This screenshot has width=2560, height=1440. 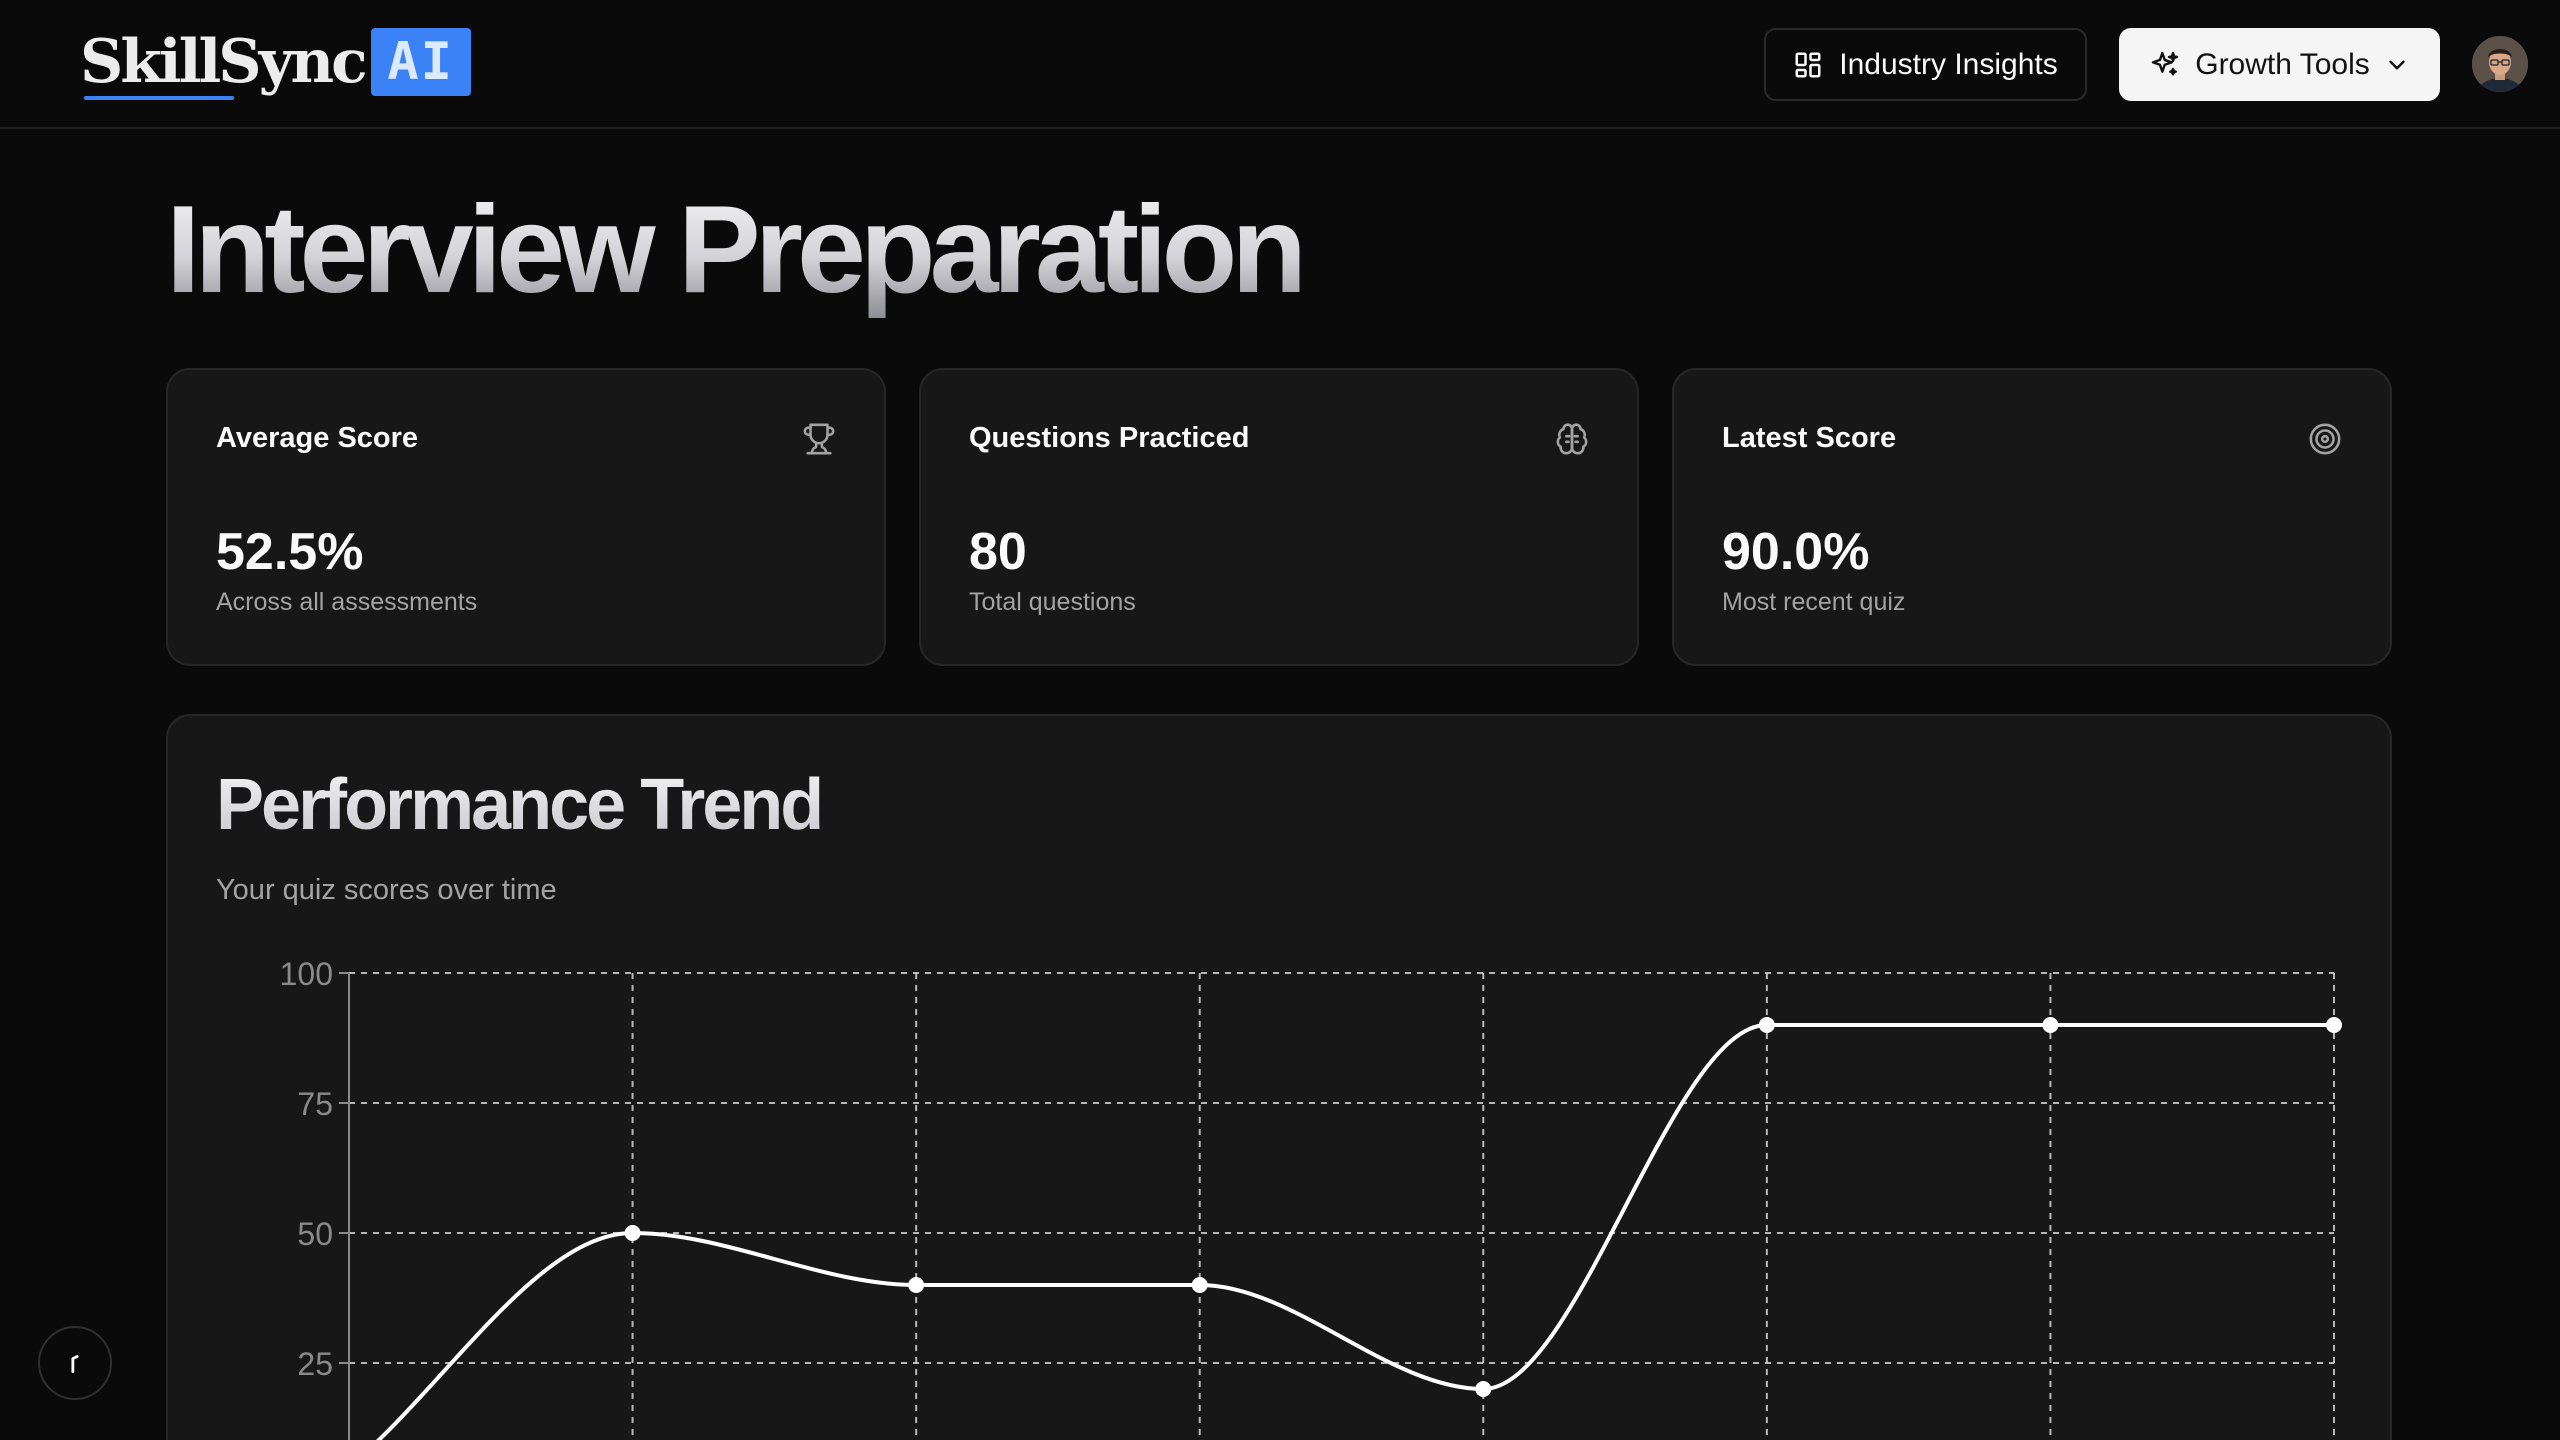 I want to click on y-tick-label: 75, so click(x=315, y=1104).